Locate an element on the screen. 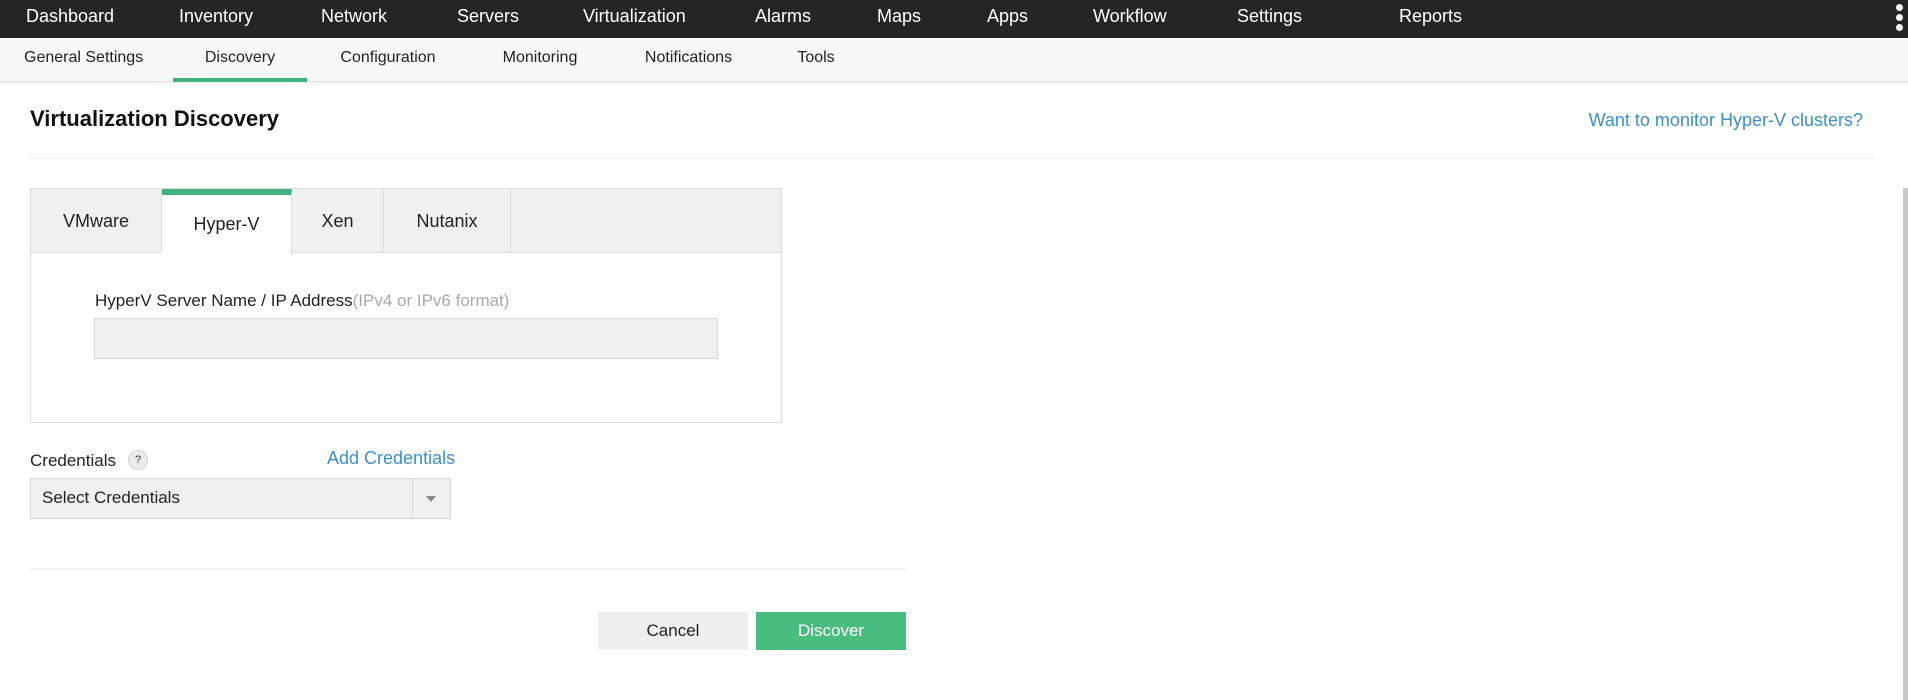  credentials-select: Select Credentials is located at coordinates (240, 498).